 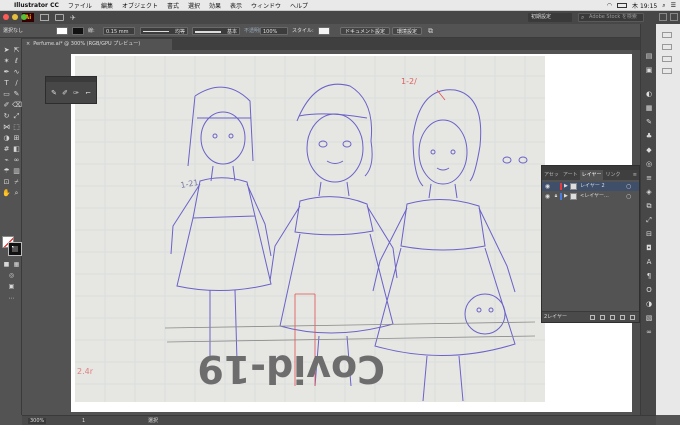 I want to click on menu-list-icon: ☰, so click(x=673, y=5).